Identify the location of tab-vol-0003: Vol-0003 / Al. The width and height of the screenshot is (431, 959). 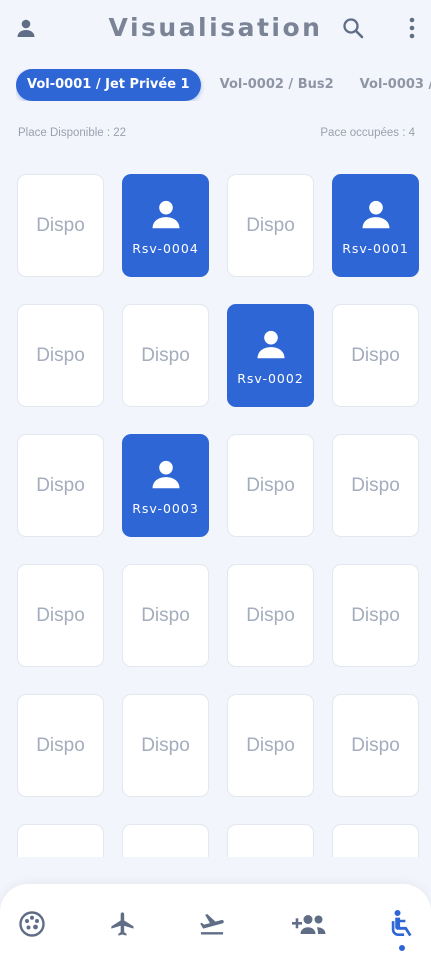
(391, 85).